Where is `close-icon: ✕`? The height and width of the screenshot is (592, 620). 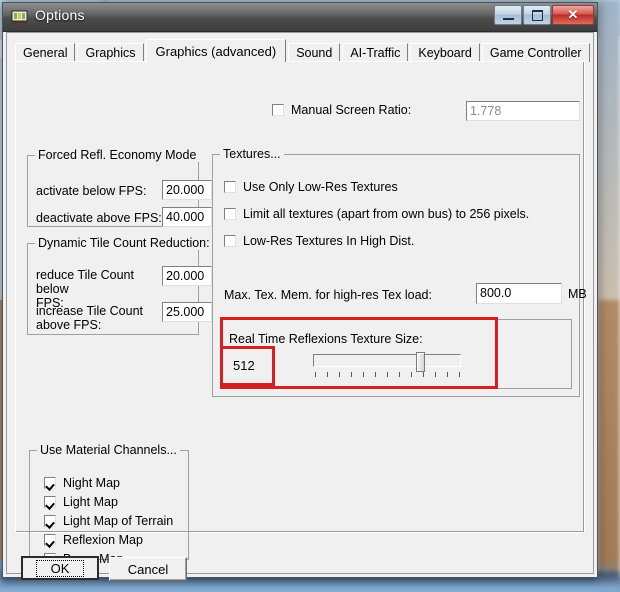 close-icon: ✕ is located at coordinates (573, 14).